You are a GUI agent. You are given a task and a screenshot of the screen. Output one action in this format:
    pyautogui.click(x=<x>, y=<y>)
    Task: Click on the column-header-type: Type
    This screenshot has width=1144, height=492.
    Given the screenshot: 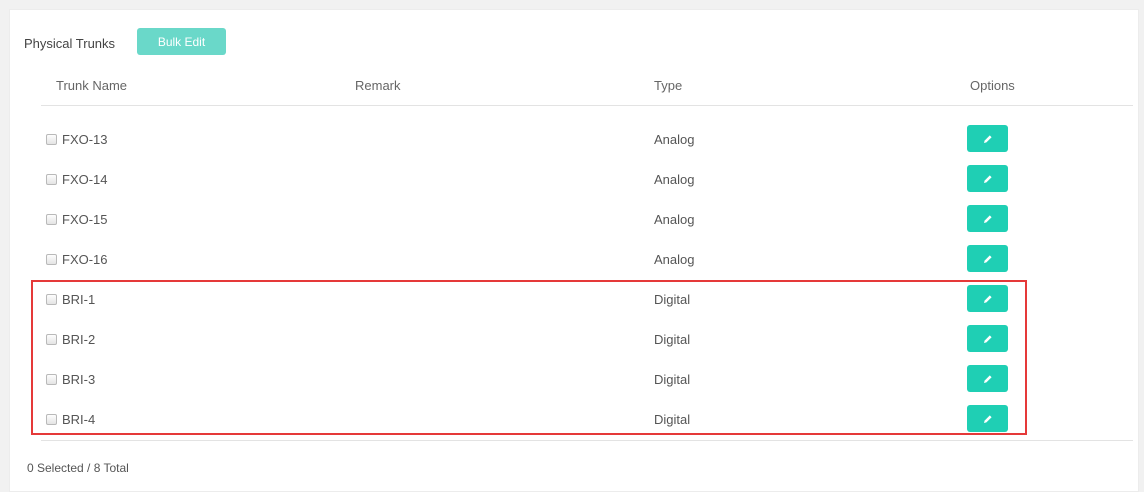 What is the action you would take?
    pyautogui.click(x=668, y=85)
    